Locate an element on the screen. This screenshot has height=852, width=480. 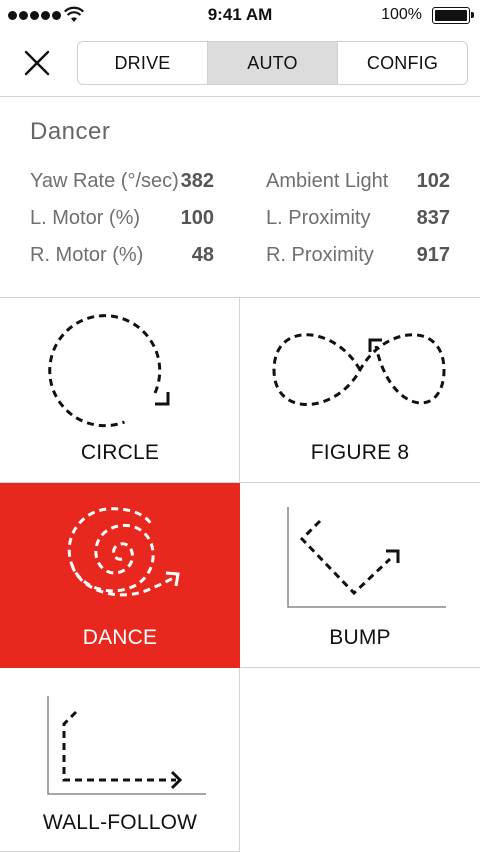
stat-value: 917 is located at coordinates (433, 255).